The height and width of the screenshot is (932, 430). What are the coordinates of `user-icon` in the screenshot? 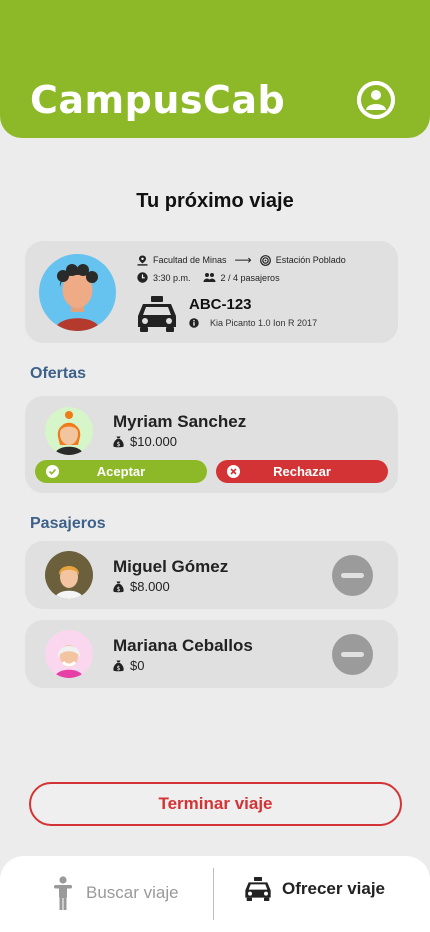 It's located at (376, 100).